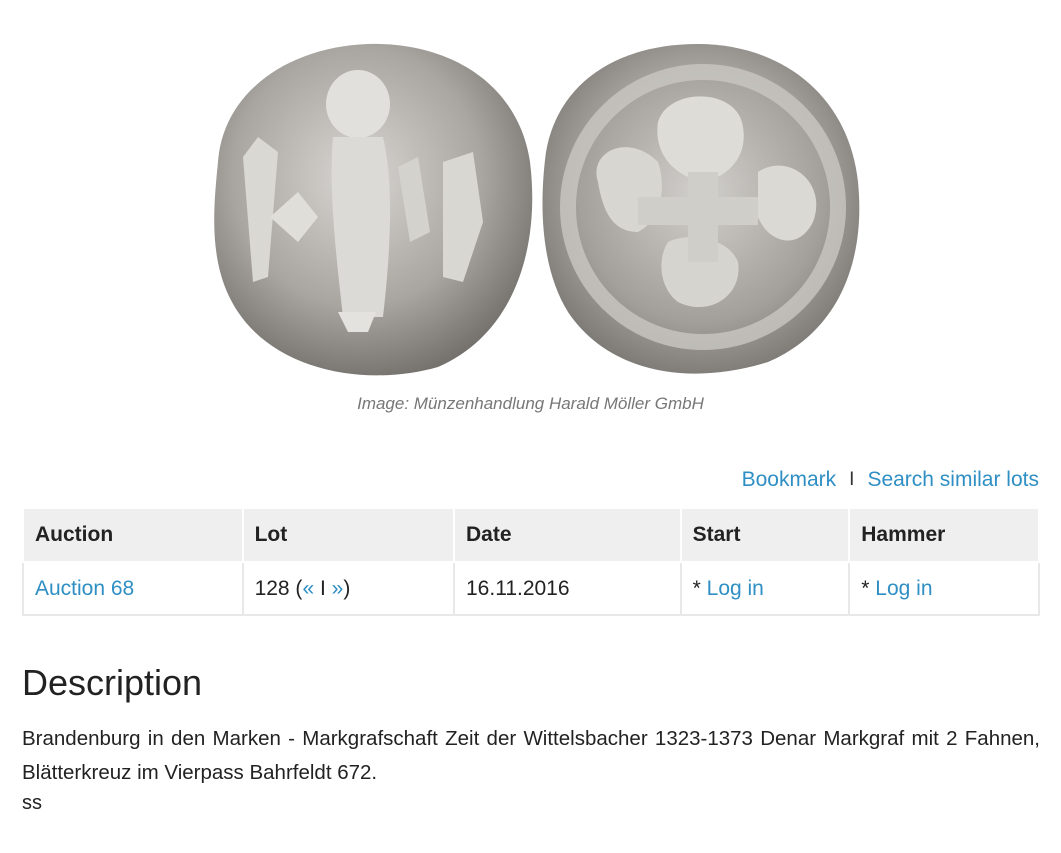 This screenshot has height=853, width=1061. I want to click on description-heading: Description, so click(112, 682).